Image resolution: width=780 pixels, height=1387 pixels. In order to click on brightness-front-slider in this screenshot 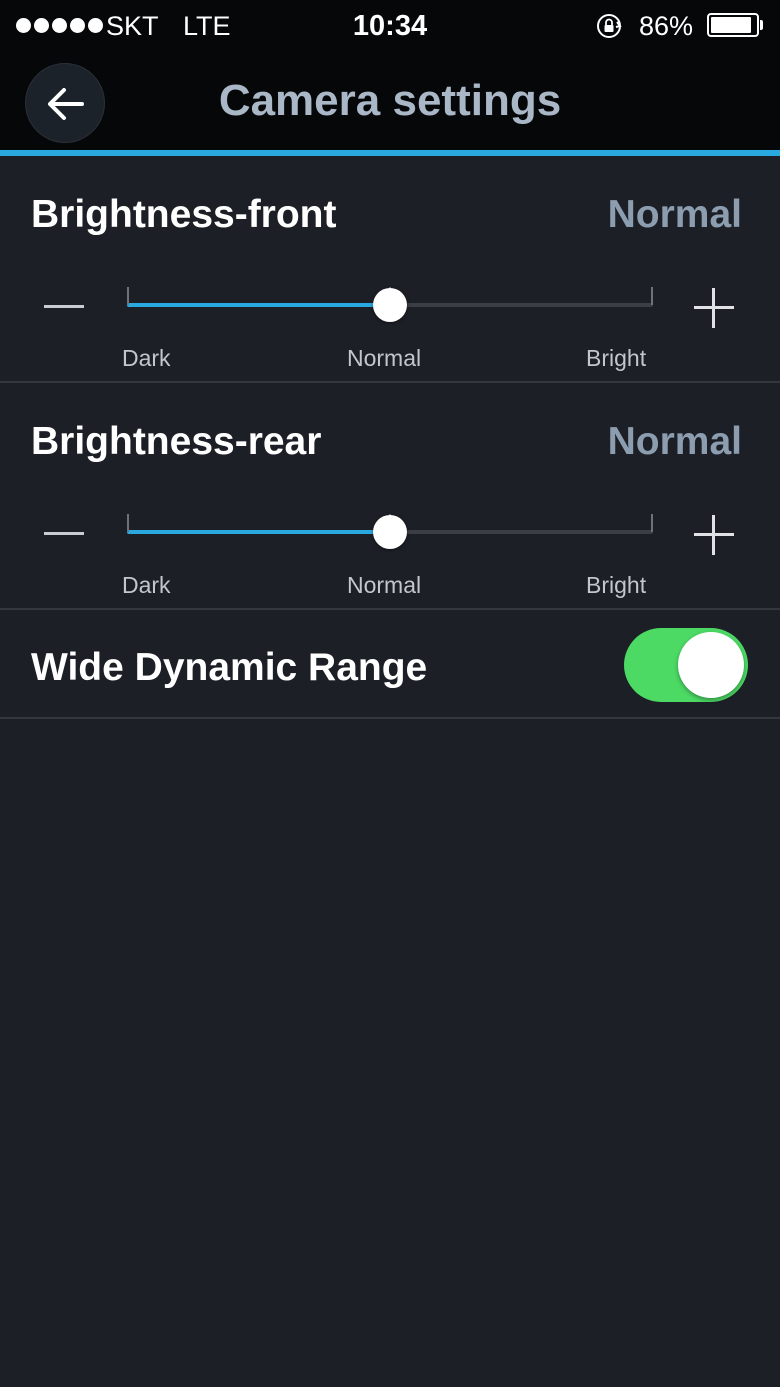, I will do `click(390, 305)`.